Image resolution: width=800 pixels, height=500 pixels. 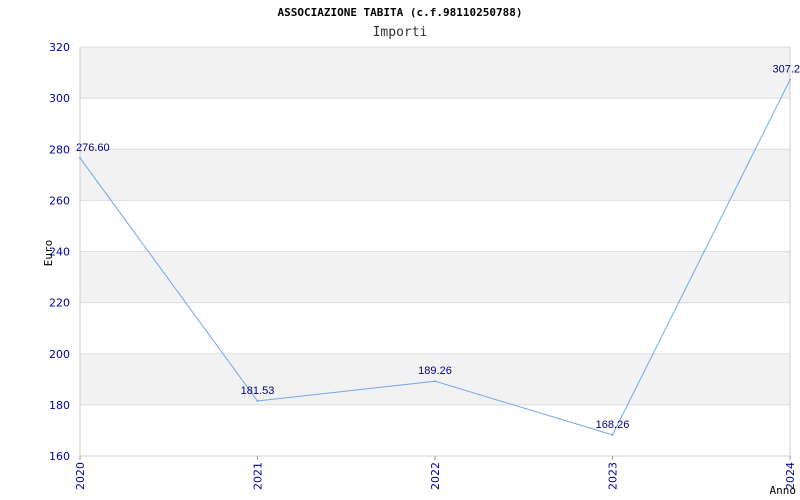 I want to click on data-label: 168.26, so click(x=613, y=425).